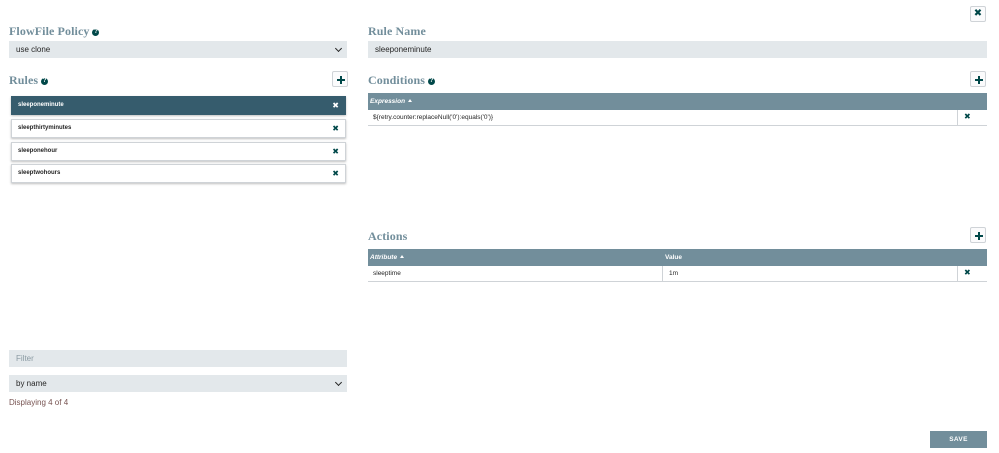 The width and height of the screenshot is (999, 453). Describe the element at coordinates (25, 358) in the screenshot. I see `filter-placeholder: Filter` at that location.